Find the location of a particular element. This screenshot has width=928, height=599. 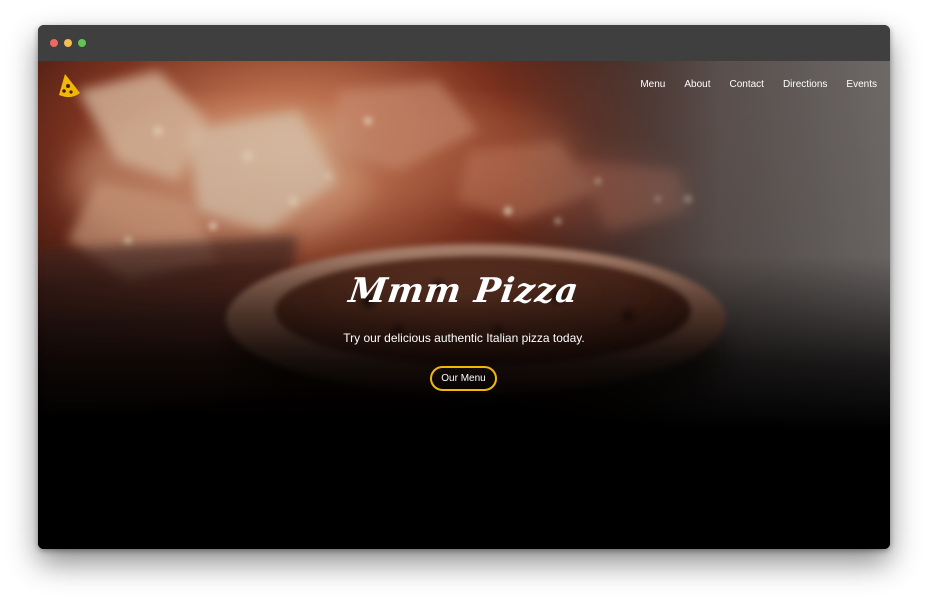

nav-directions-link: Directions is located at coordinates (805, 84).